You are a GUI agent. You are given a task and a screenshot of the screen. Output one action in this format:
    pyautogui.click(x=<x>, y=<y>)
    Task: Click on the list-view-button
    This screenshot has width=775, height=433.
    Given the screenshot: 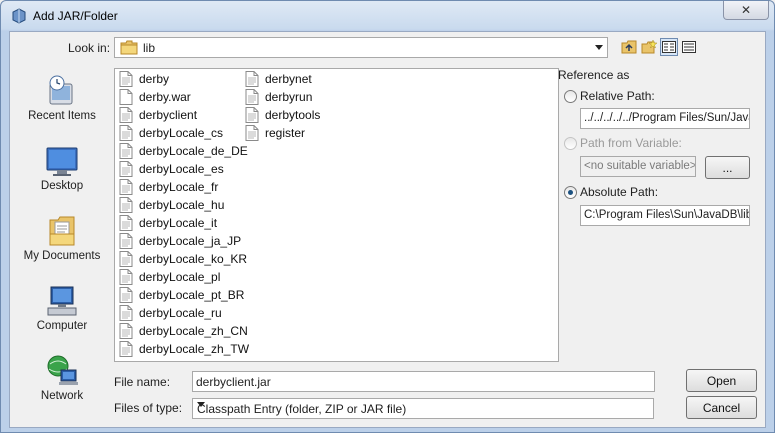 What is the action you would take?
    pyautogui.click(x=669, y=47)
    